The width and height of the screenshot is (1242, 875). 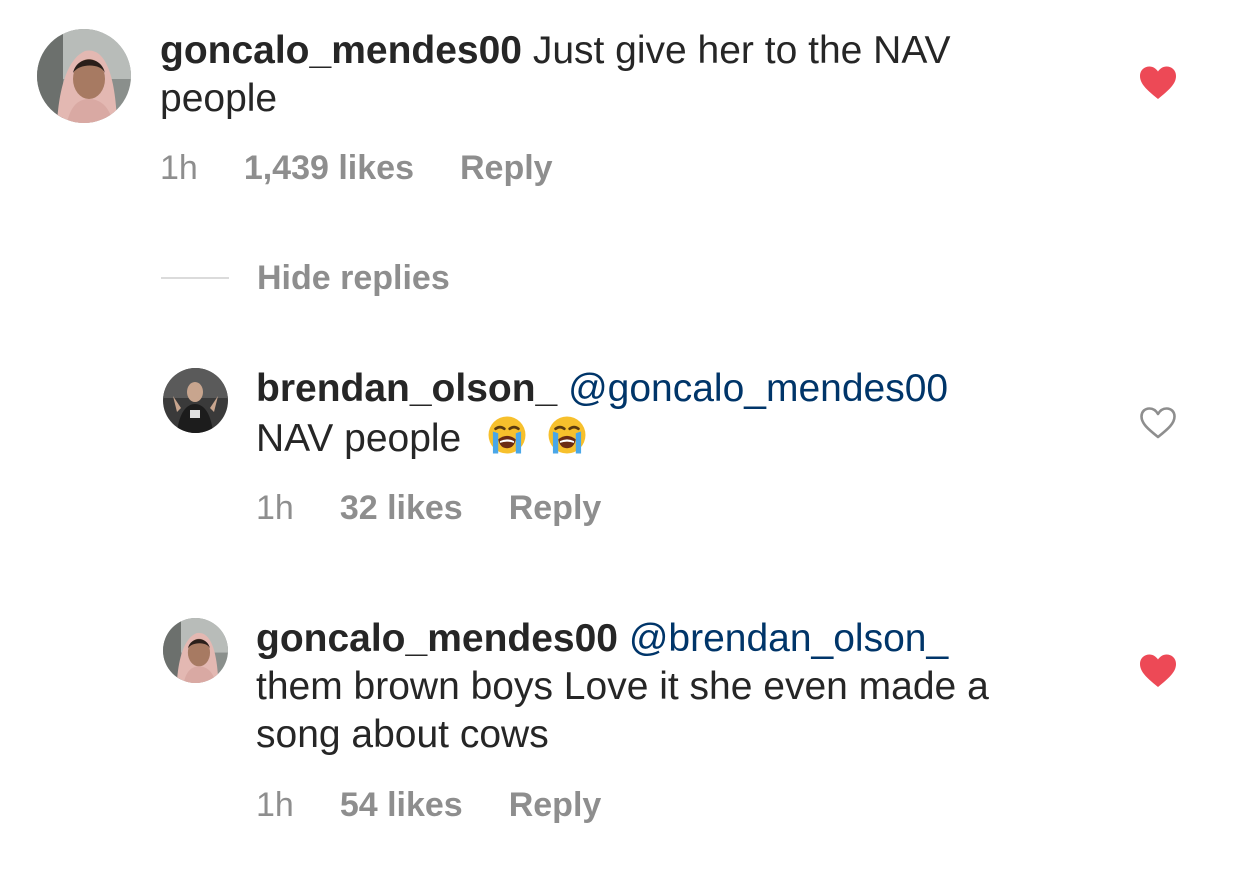 What do you see at coordinates (402, 734) in the screenshot?
I see `comment-body-line2: song about cows` at bounding box center [402, 734].